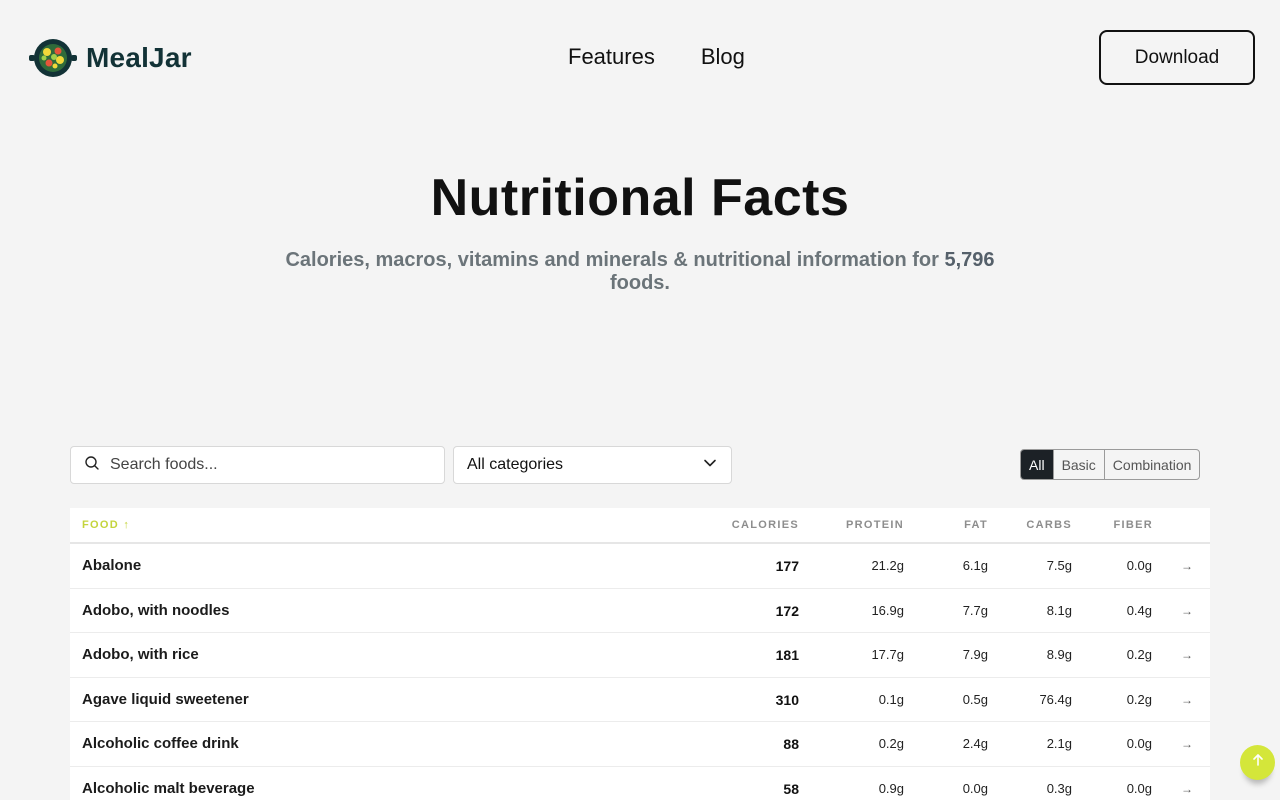 The width and height of the screenshot is (1280, 800). Describe the element at coordinates (891, 788) in the screenshot. I see `cell-protein: 0.9g` at that location.